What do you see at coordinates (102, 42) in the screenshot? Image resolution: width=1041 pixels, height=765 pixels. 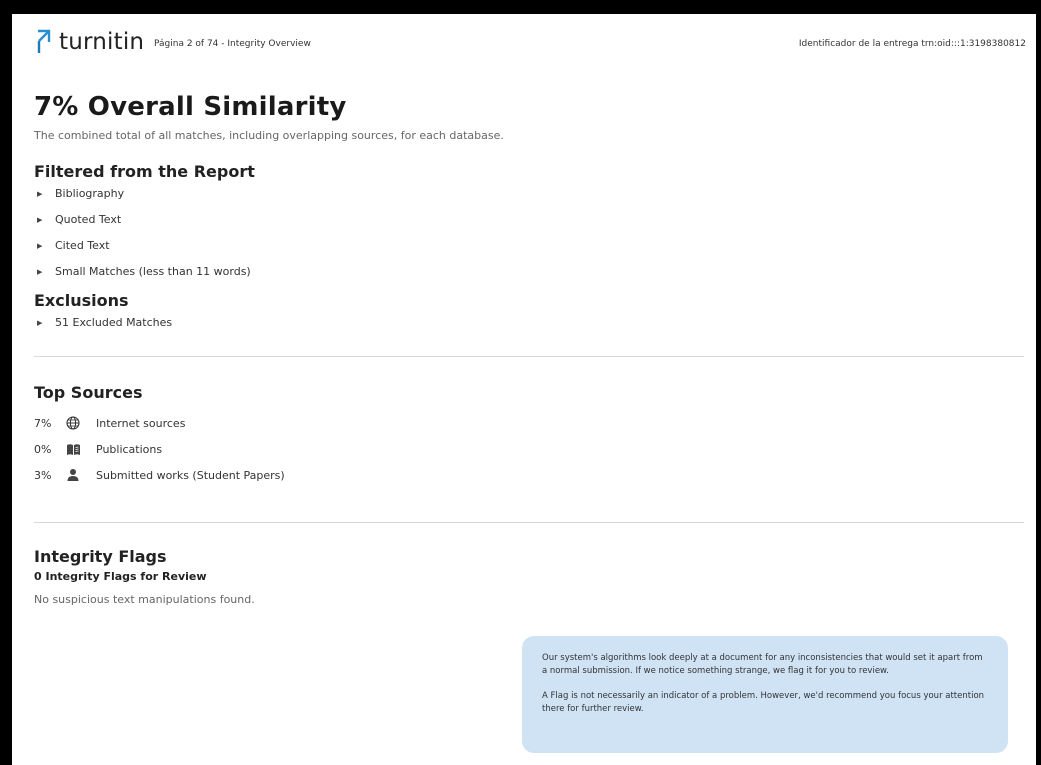 I see `logo-text: turnitin` at bounding box center [102, 42].